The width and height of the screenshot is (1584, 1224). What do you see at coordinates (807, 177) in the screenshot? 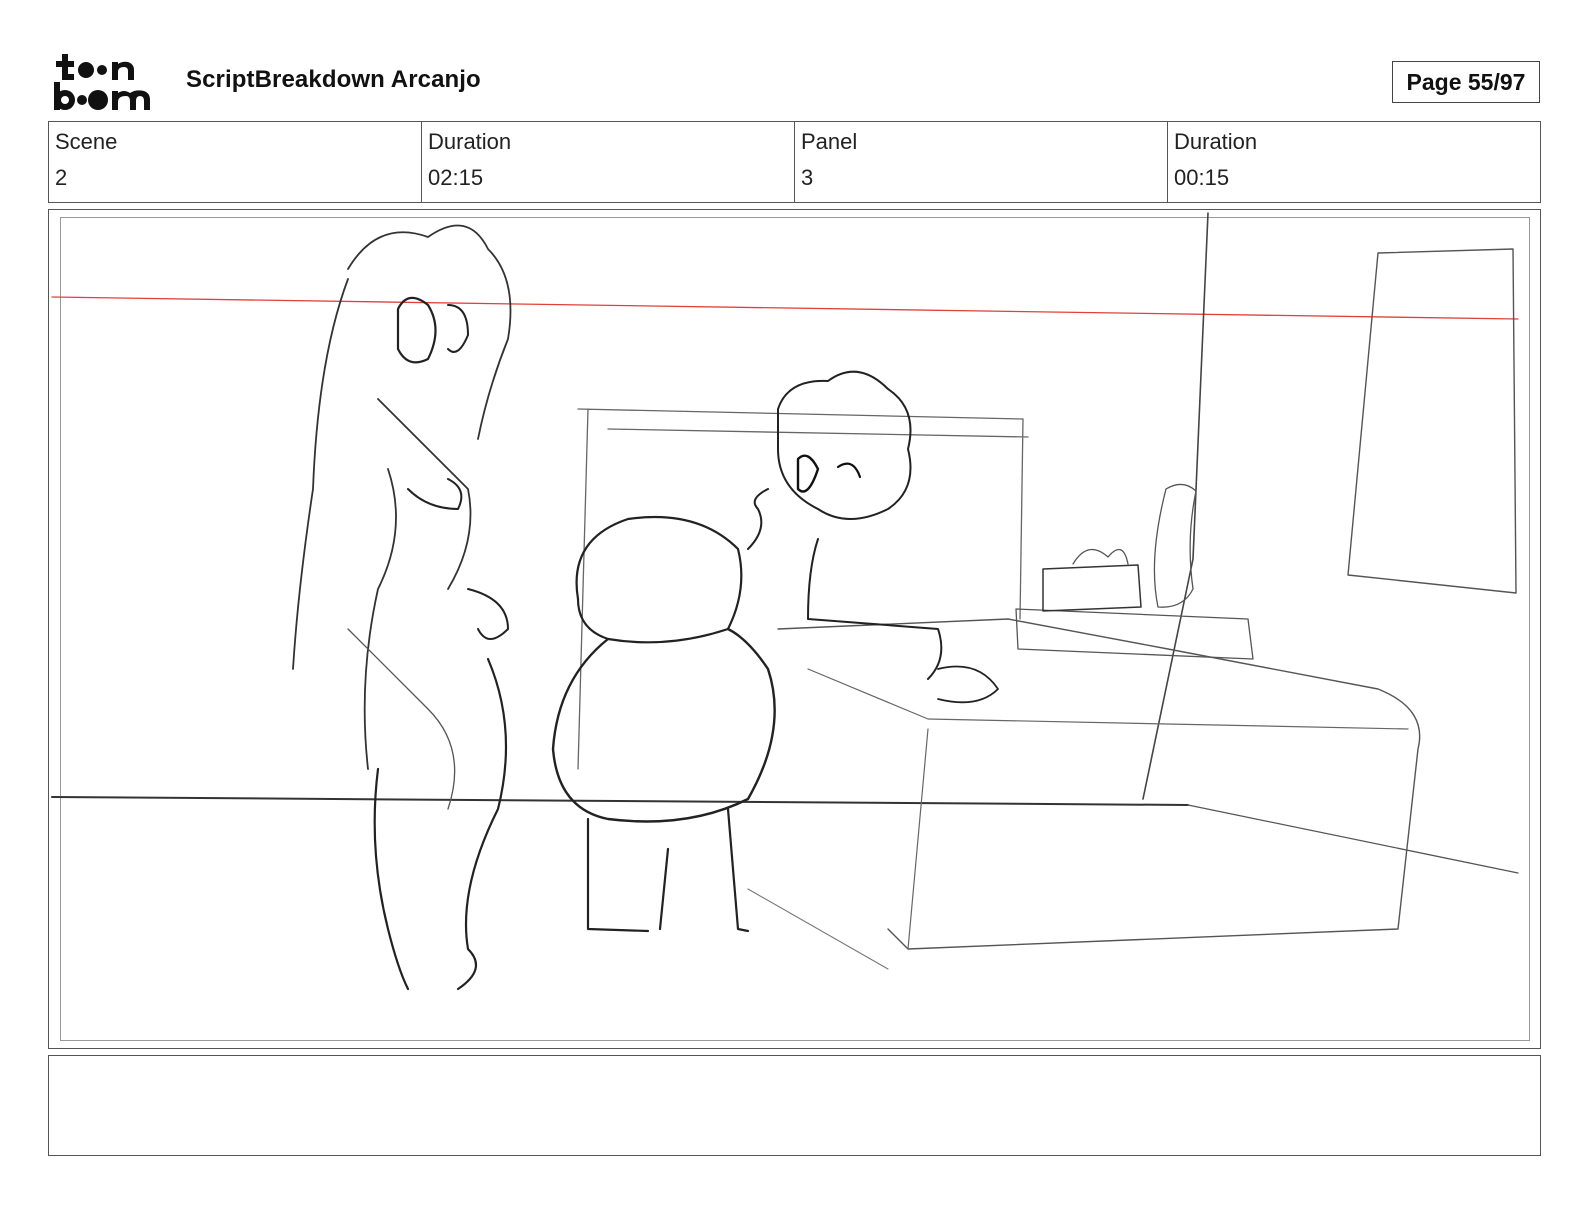
I see `panel-value: 3` at bounding box center [807, 177].